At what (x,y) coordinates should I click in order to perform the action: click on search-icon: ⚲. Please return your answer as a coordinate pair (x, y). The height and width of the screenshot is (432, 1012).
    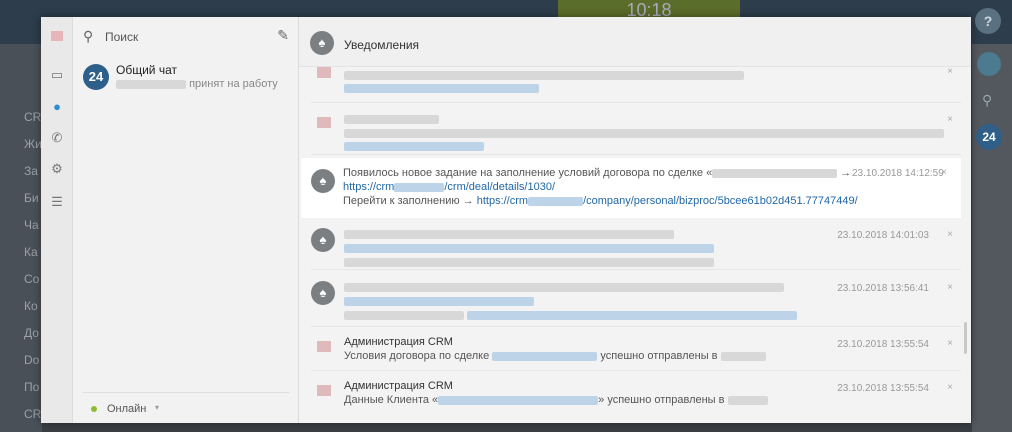
    Looking at the image, I should click on (88, 36).